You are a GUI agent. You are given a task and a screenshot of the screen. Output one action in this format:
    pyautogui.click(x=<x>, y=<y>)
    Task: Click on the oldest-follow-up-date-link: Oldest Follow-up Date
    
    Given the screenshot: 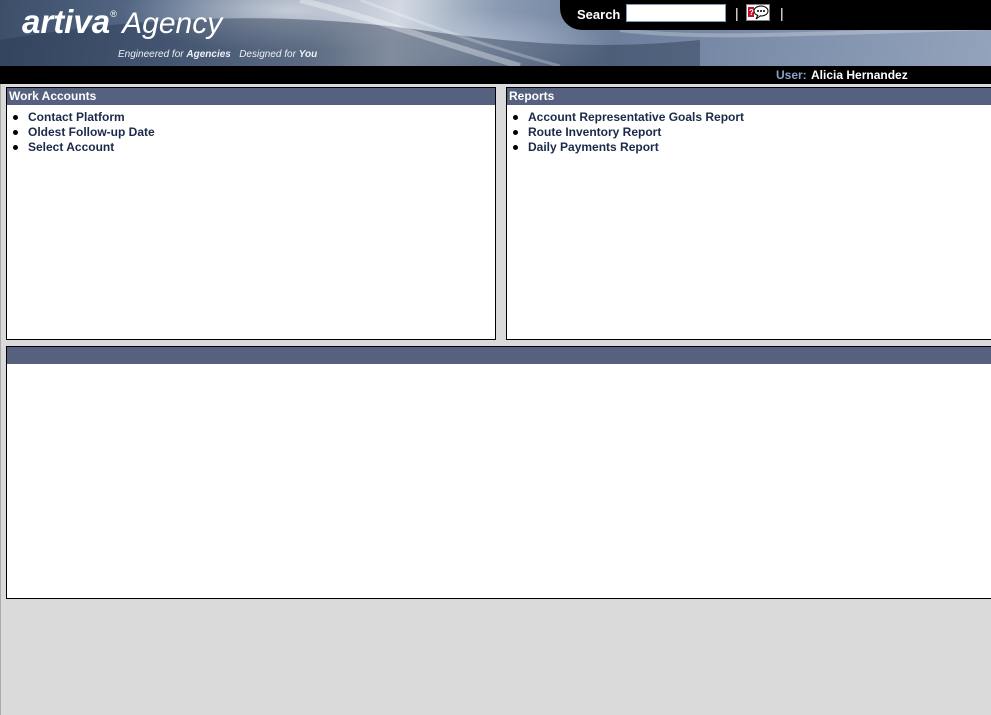 What is the action you would take?
    pyautogui.click(x=91, y=132)
    